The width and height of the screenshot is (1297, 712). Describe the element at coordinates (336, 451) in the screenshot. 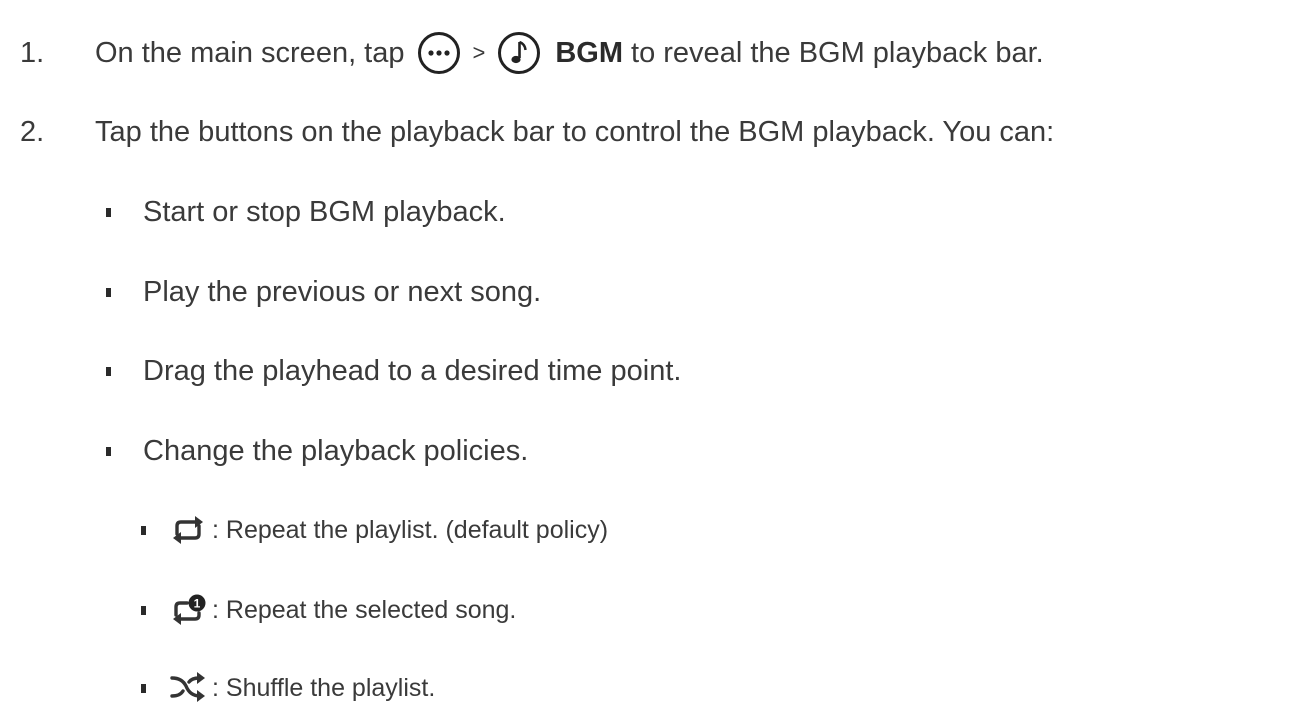

I see `list-item-text: Change the playback policies.` at that location.